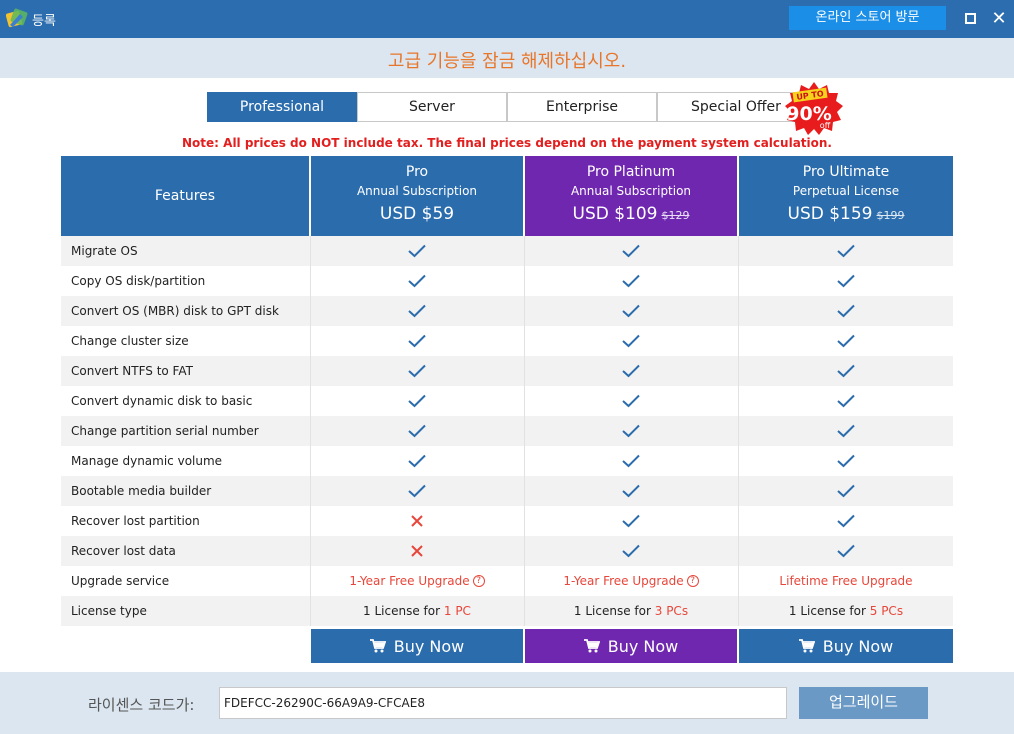 The width and height of the screenshot is (1014, 734). What do you see at coordinates (582, 107) in the screenshot?
I see `tab-enterprise: Enterprise` at bounding box center [582, 107].